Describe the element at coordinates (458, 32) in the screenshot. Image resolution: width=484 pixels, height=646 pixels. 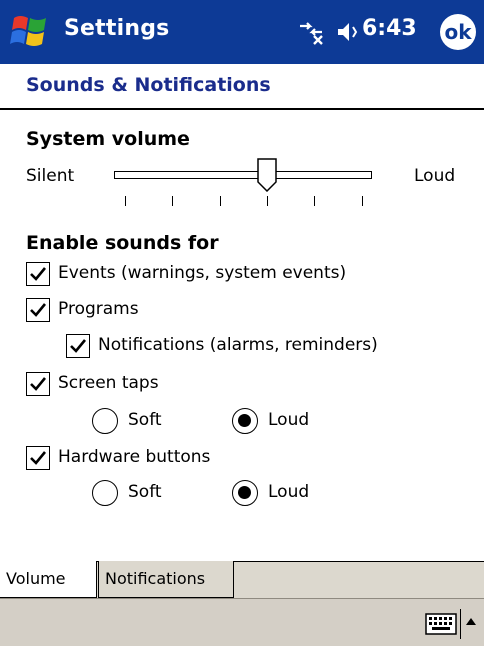
I see `ok-button: ok` at that location.